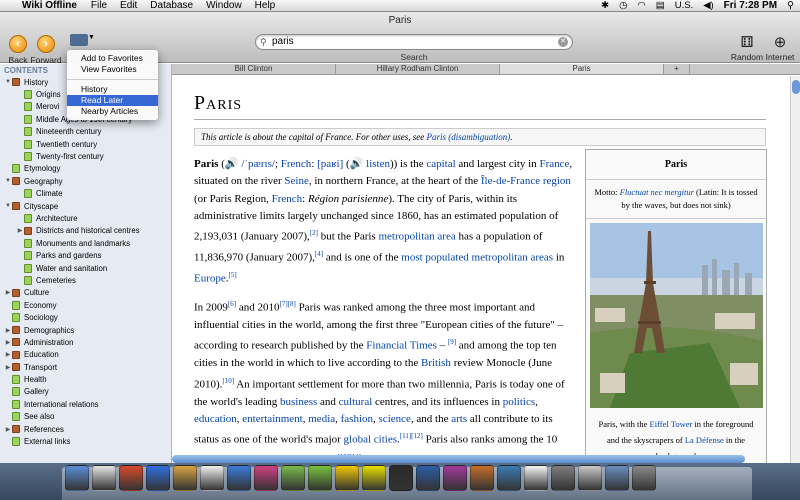 The image size is (800, 500). What do you see at coordinates (99, 5) in the screenshot?
I see `menu-file: File` at bounding box center [99, 5].